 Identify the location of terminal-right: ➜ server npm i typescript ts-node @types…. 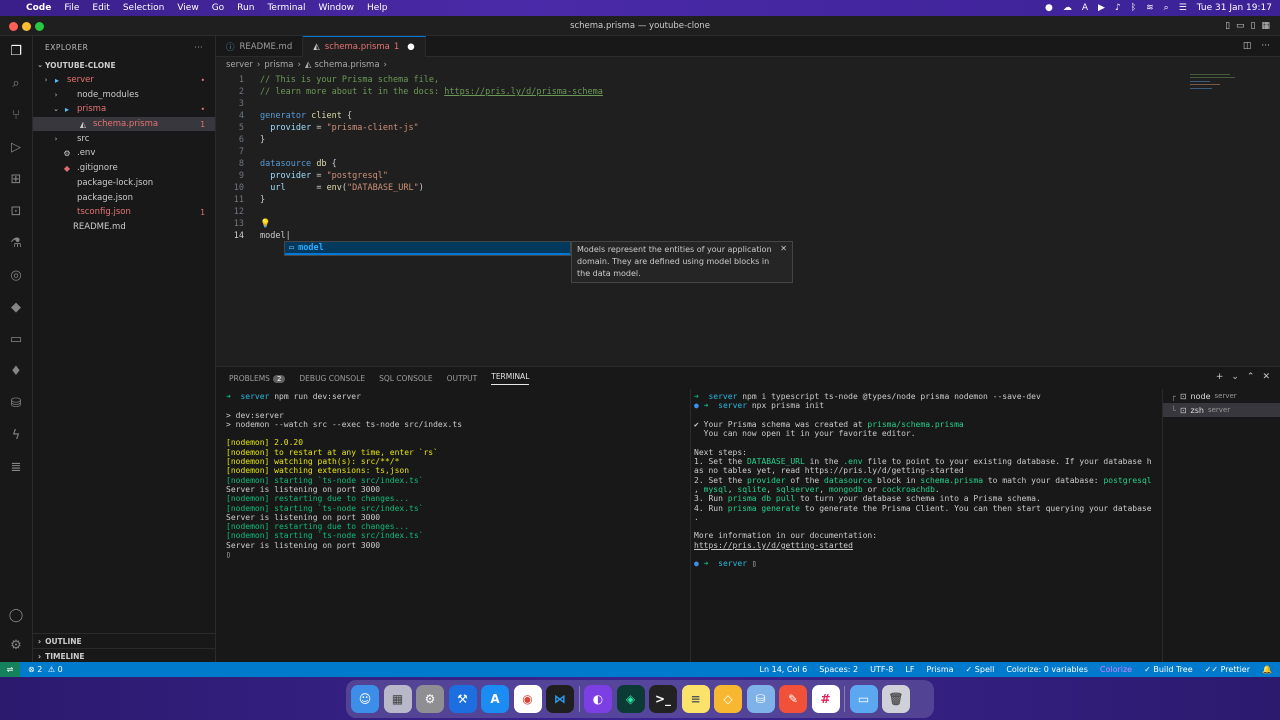
(923, 480).